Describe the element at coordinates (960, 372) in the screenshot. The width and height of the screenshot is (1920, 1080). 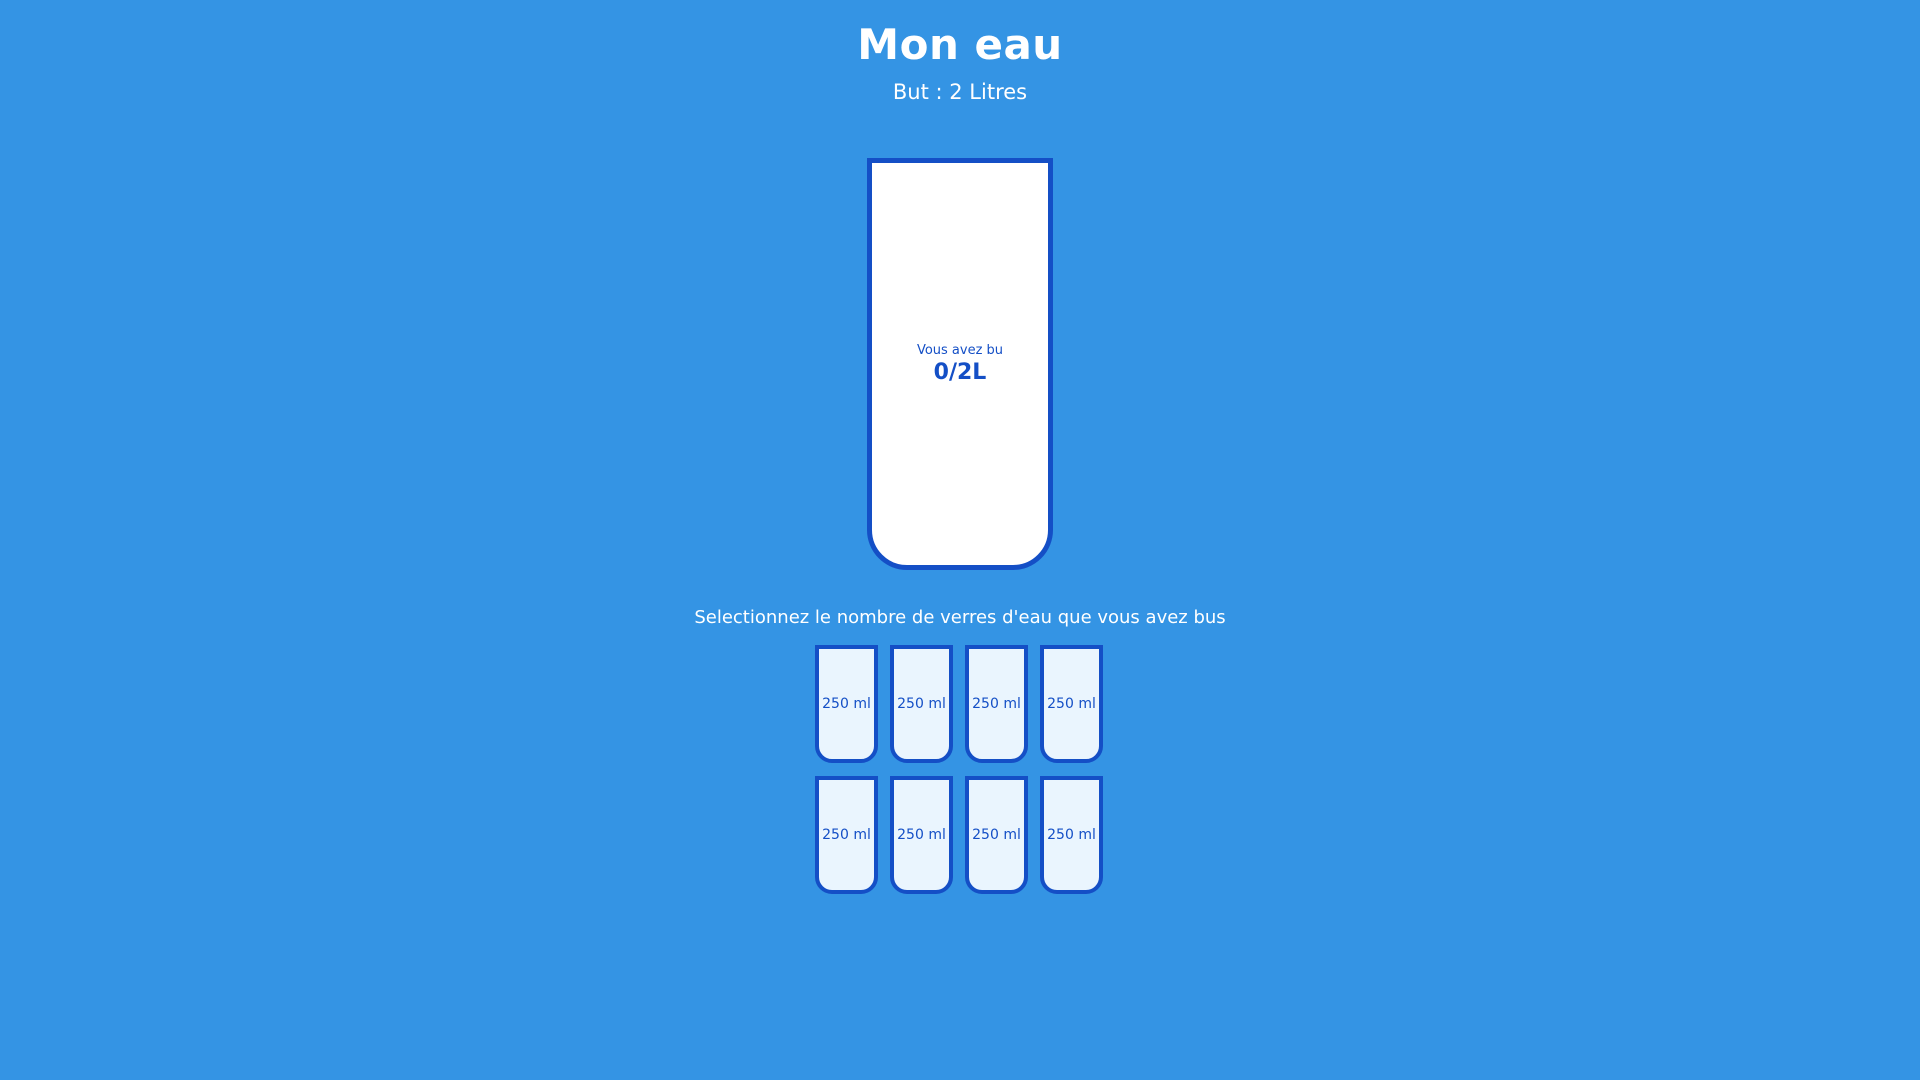
I see `drank-amount: 0/2L` at that location.